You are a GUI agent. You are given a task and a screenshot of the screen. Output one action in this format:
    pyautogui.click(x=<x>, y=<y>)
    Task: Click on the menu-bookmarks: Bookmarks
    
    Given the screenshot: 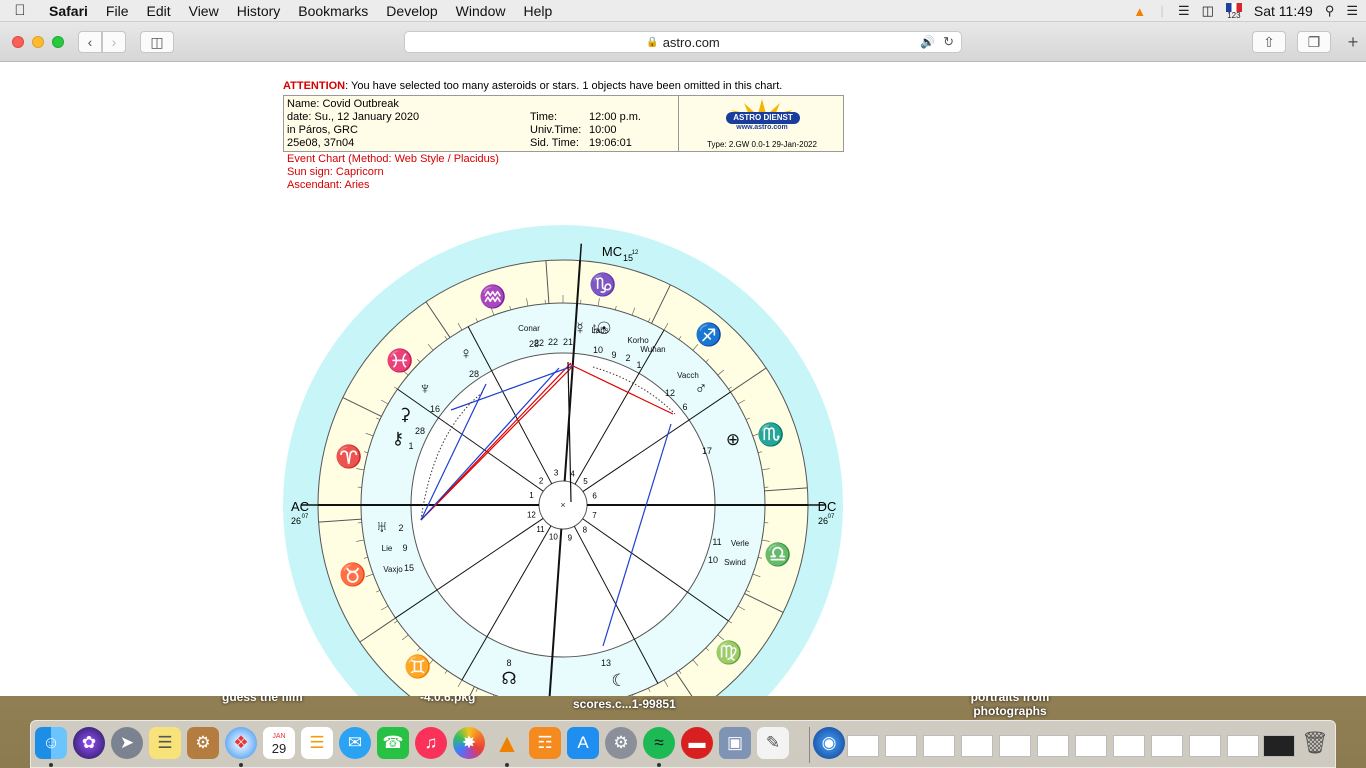 What is the action you would take?
    pyautogui.click(x=333, y=11)
    